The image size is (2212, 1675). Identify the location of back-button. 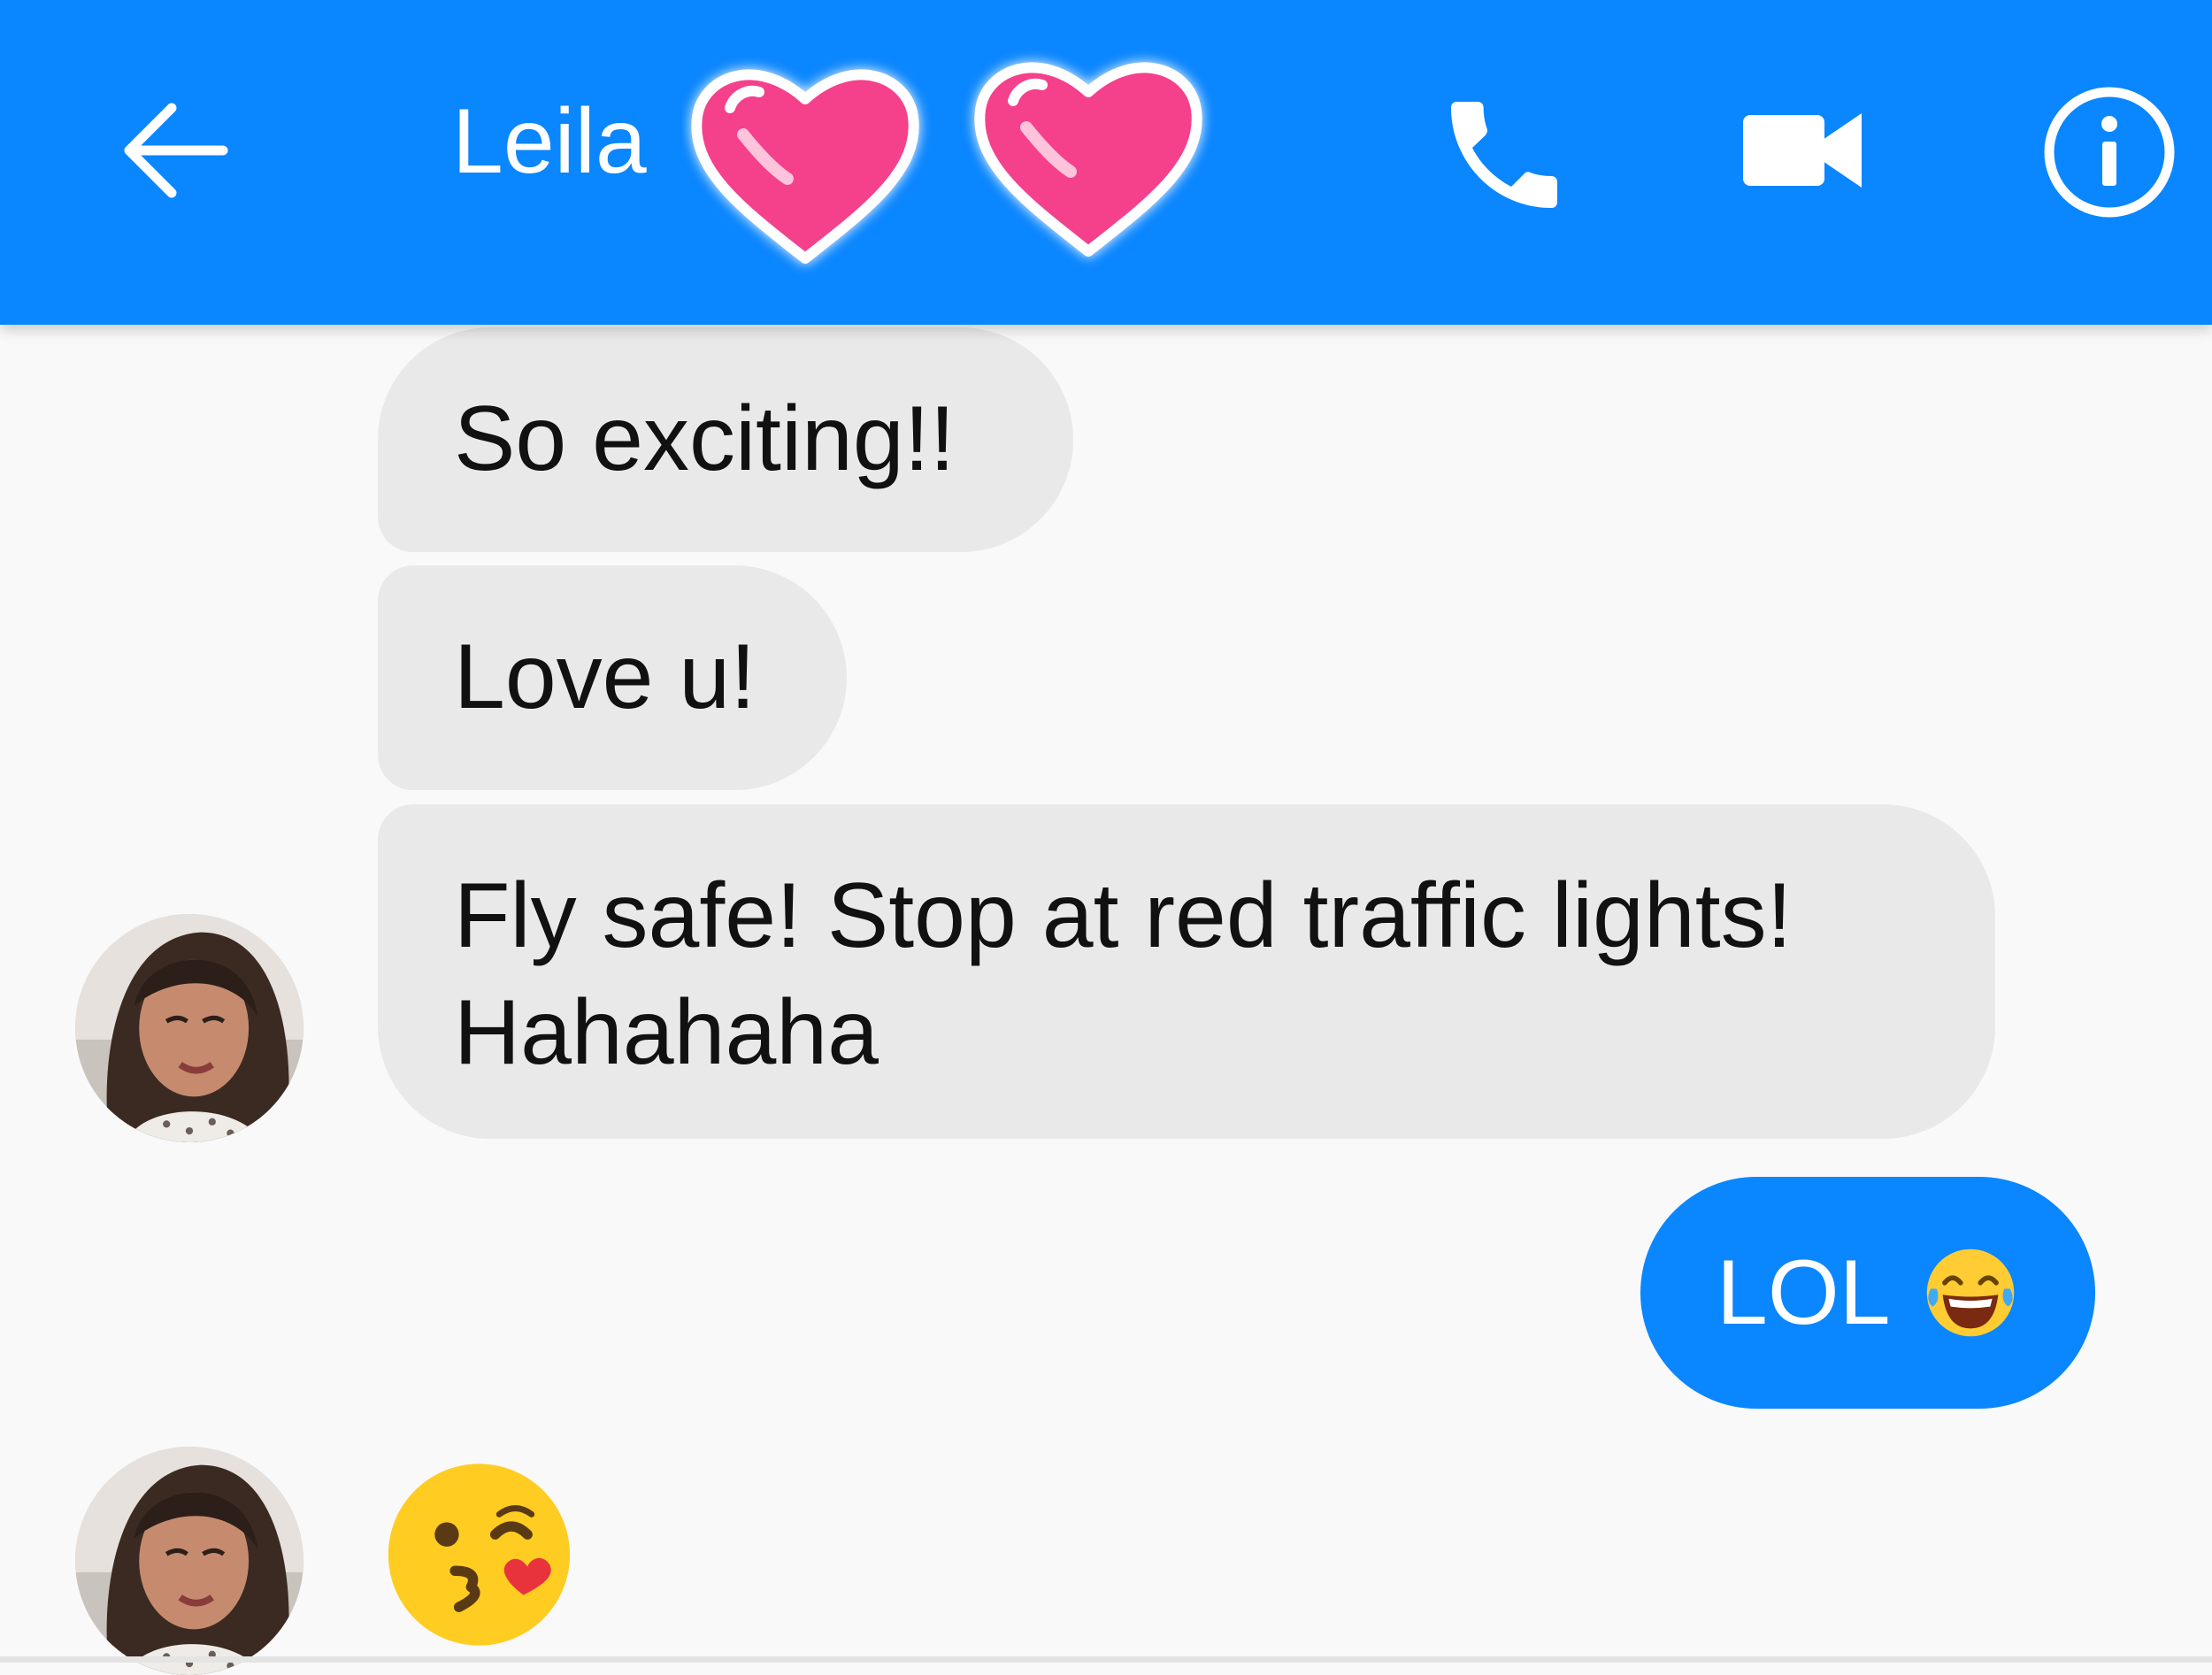
(175, 150).